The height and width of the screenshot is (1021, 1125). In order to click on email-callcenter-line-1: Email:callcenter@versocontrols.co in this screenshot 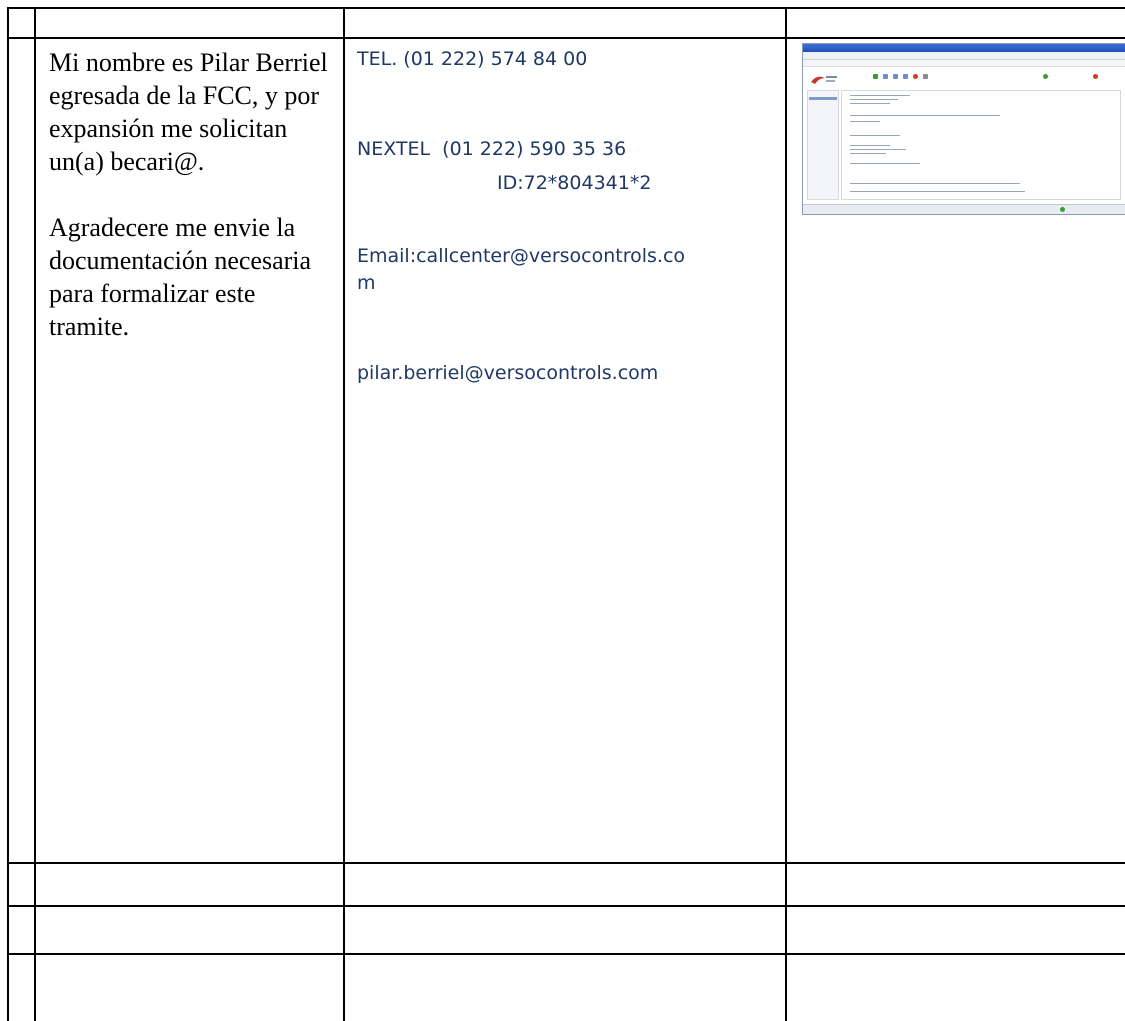, I will do `click(521, 256)`.